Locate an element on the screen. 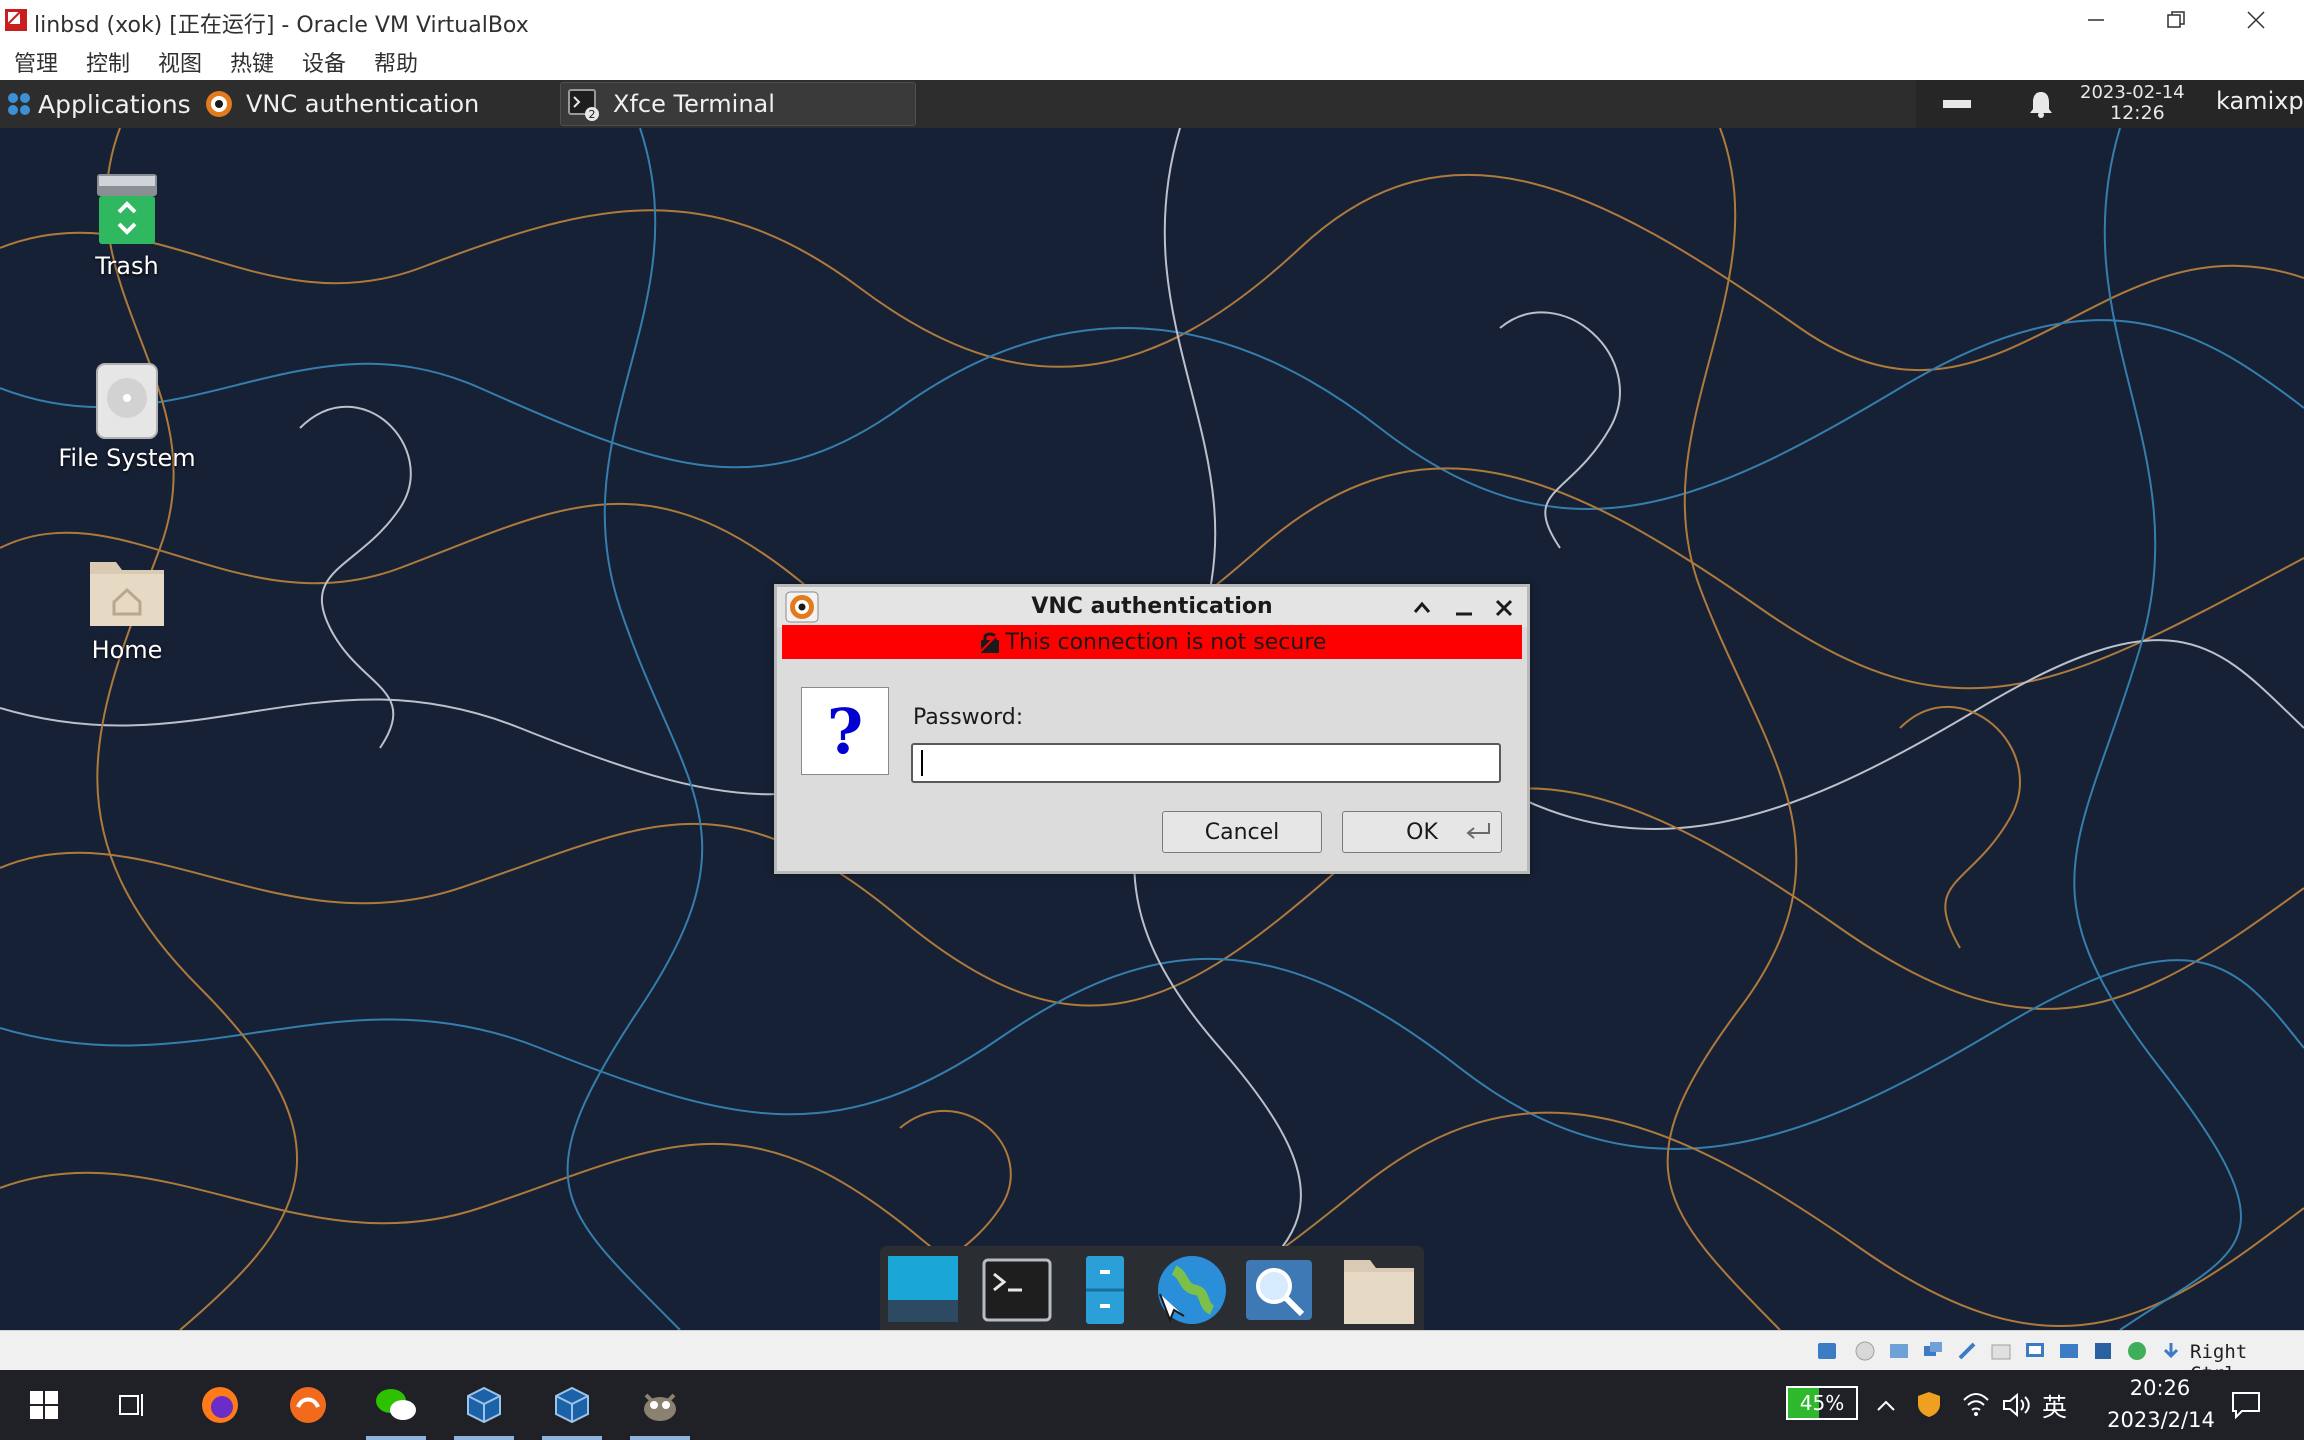 This screenshot has height=1440, width=2304. panel-user-name: kamixp is located at coordinates (2260, 101).